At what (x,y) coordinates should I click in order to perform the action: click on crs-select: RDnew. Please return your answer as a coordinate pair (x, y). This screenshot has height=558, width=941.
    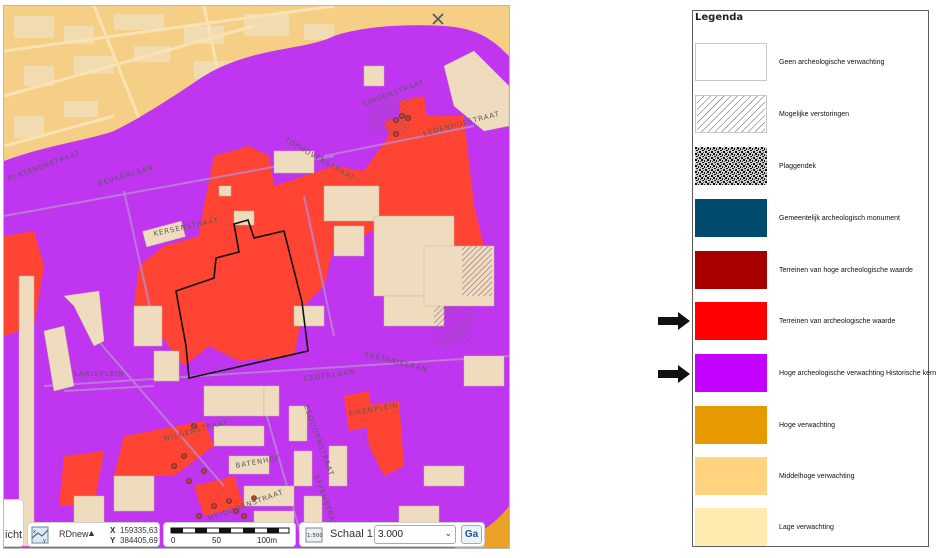
    Looking at the image, I should click on (74, 534).